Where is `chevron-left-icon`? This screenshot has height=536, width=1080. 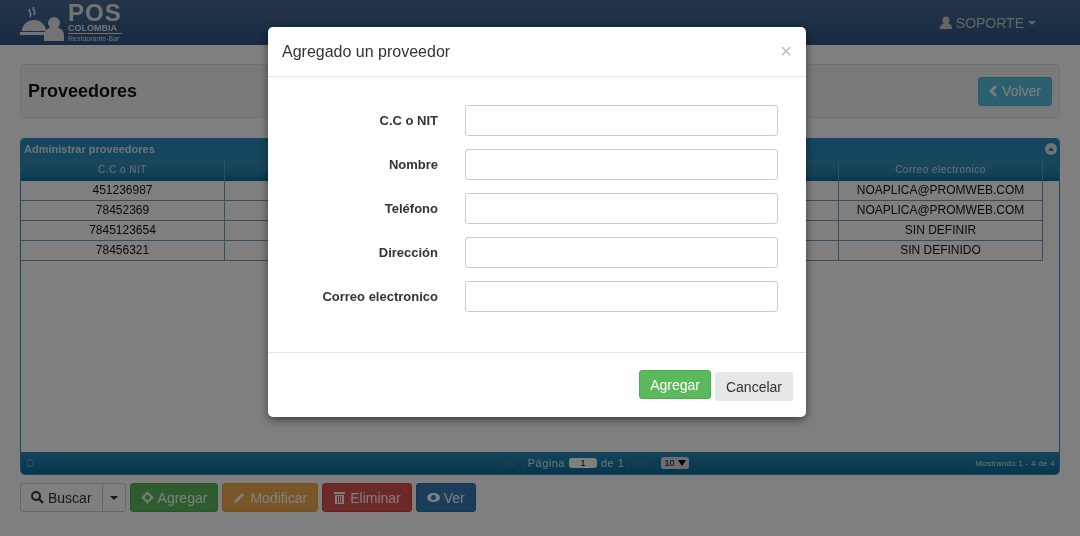 chevron-left-icon is located at coordinates (994, 91).